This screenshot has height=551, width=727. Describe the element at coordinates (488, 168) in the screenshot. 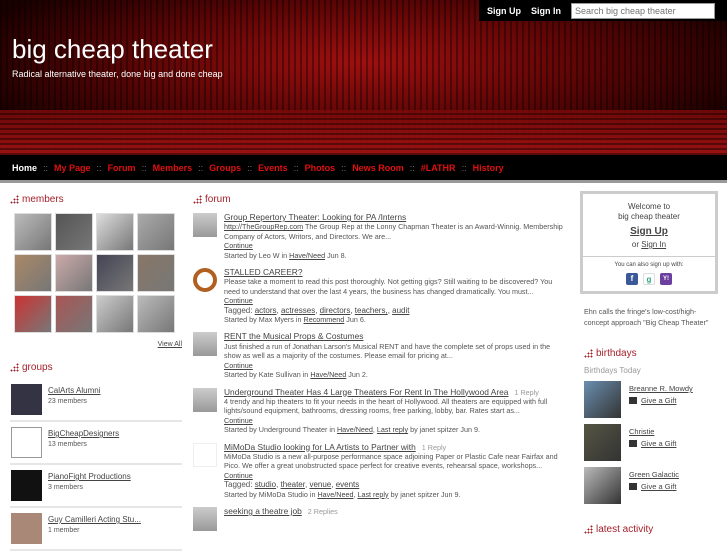

I see `nav-item-history: History` at that location.